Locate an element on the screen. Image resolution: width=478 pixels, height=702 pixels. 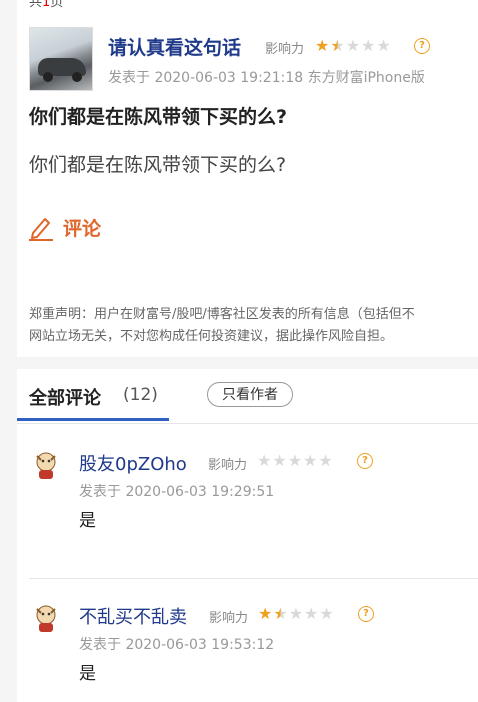
reply-author-name: 股友0pZOho is located at coordinates (133, 463).